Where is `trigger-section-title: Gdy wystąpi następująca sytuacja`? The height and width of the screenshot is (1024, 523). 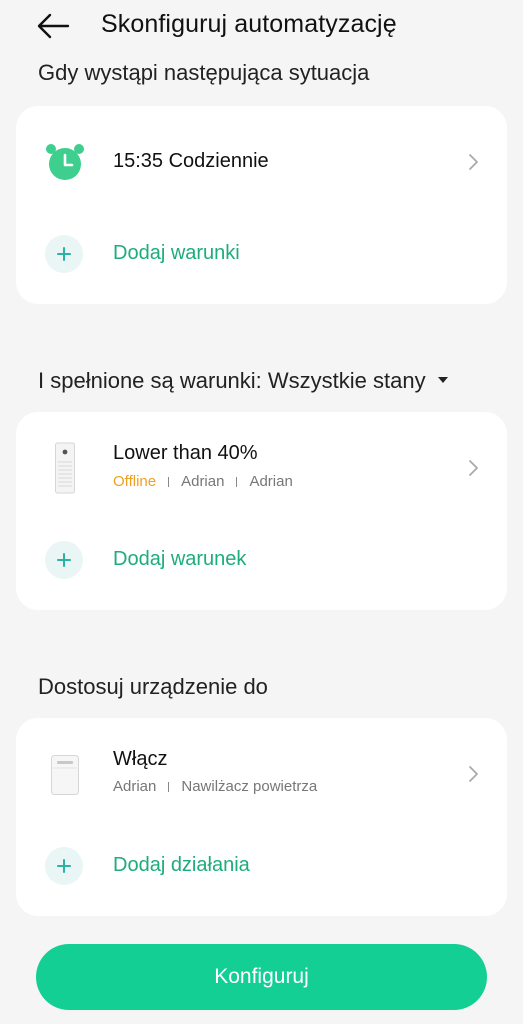 trigger-section-title: Gdy wystąpi następująca sytuacja is located at coordinates (204, 72).